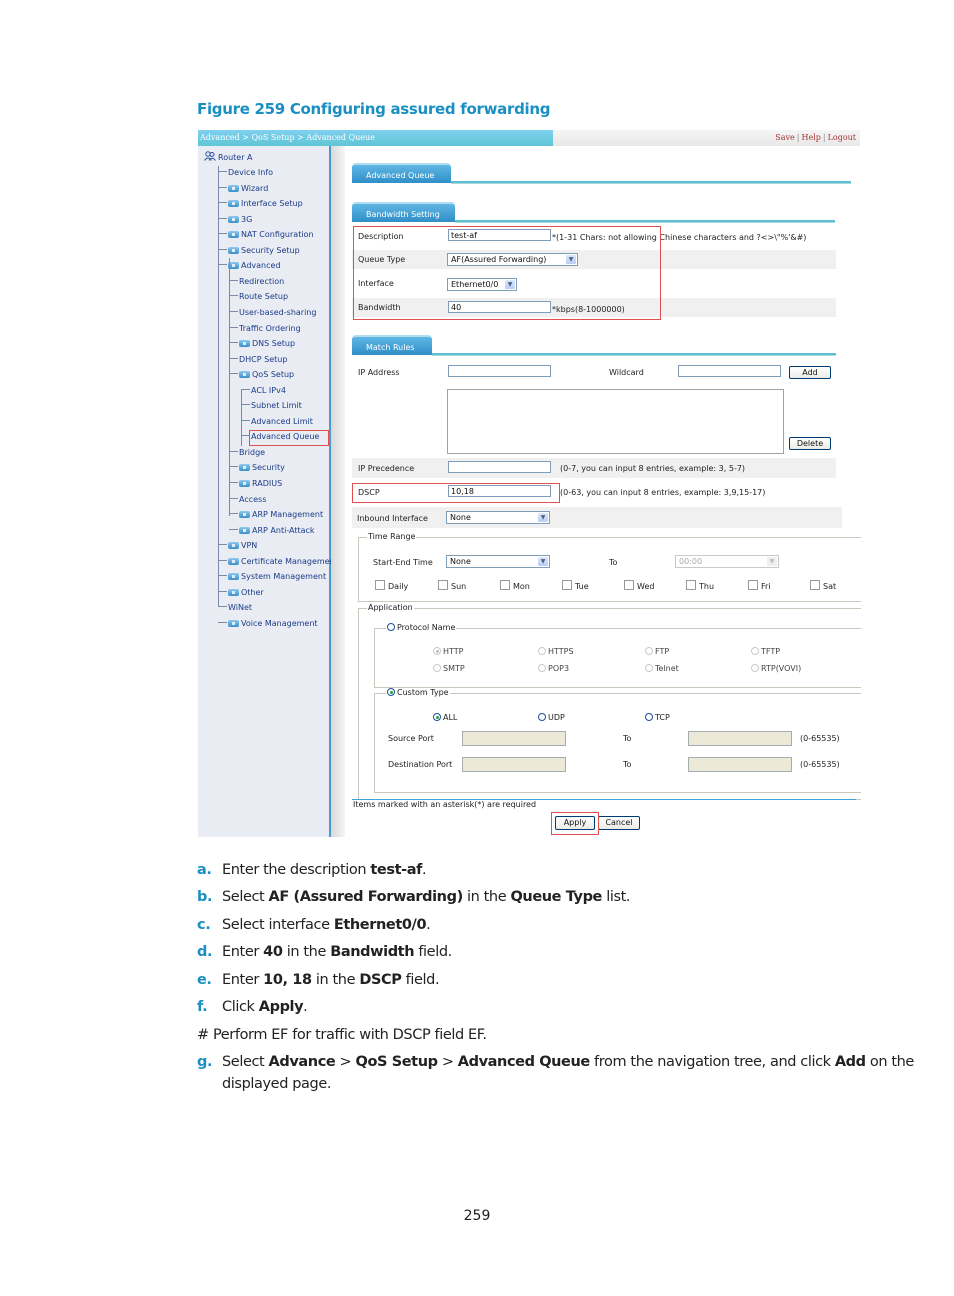  What do you see at coordinates (257, 468) in the screenshot?
I see `tree-item-security: Security` at bounding box center [257, 468].